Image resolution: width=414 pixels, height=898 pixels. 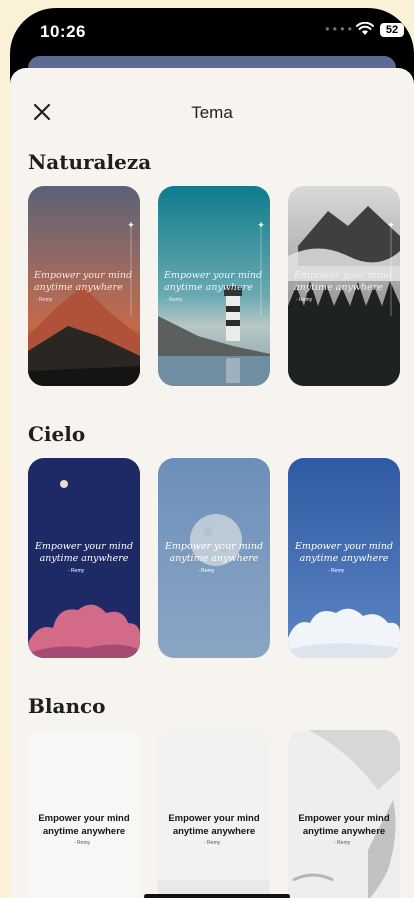 What do you see at coordinates (338, 29) in the screenshot?
I see `signal-icon: • • • •` at bounding box center [338, 29].